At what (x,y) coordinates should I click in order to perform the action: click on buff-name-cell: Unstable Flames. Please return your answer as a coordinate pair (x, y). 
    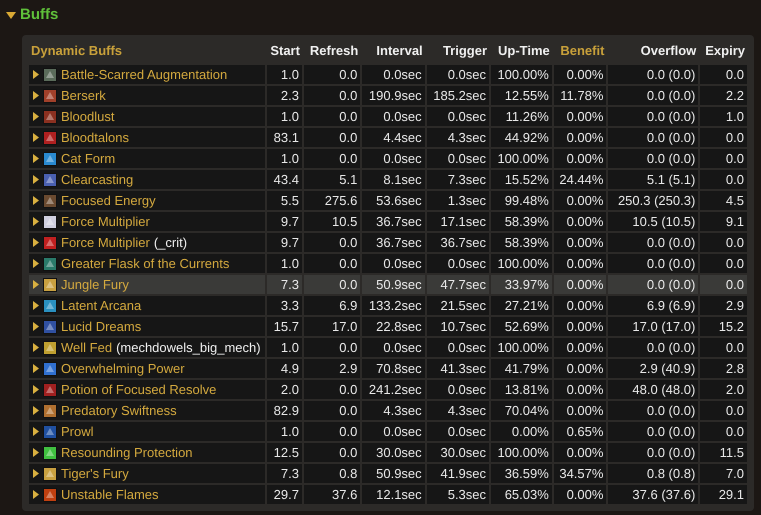
    Looking at the image, I should click on (147, 494).